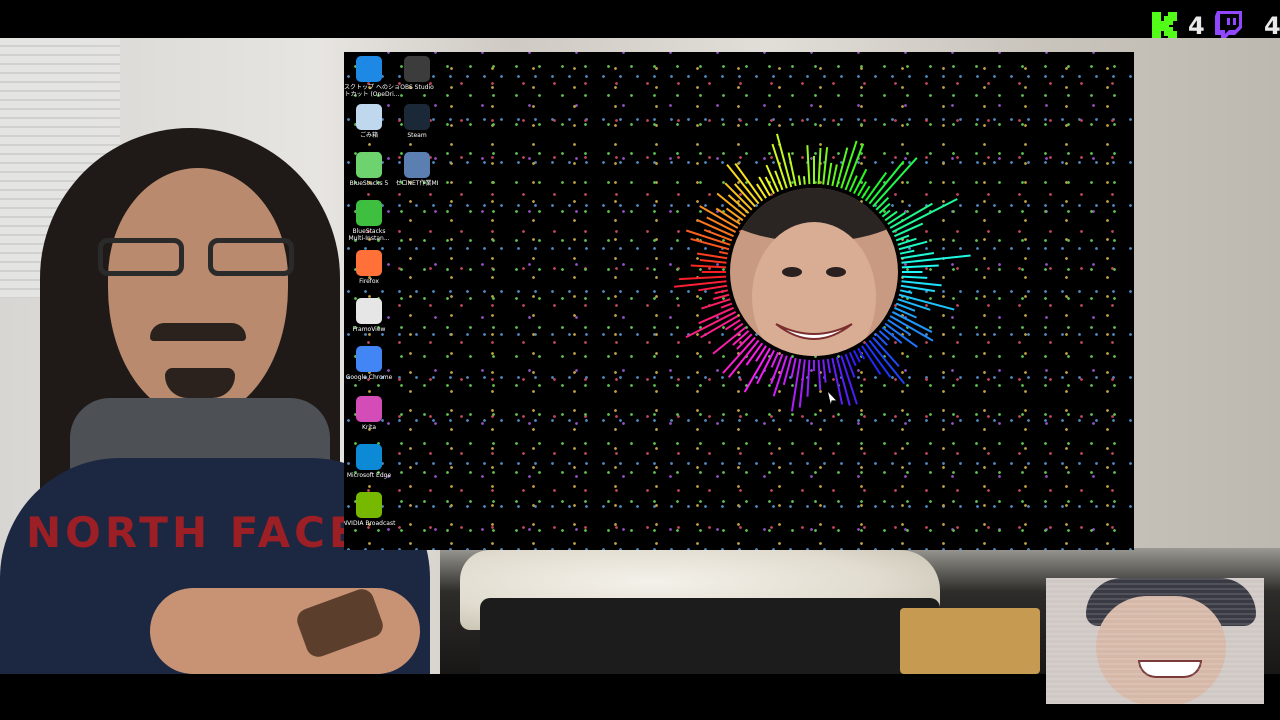 This screenshot has width=1280, height=720. I want to click on krita-icon, so click(369, 409).